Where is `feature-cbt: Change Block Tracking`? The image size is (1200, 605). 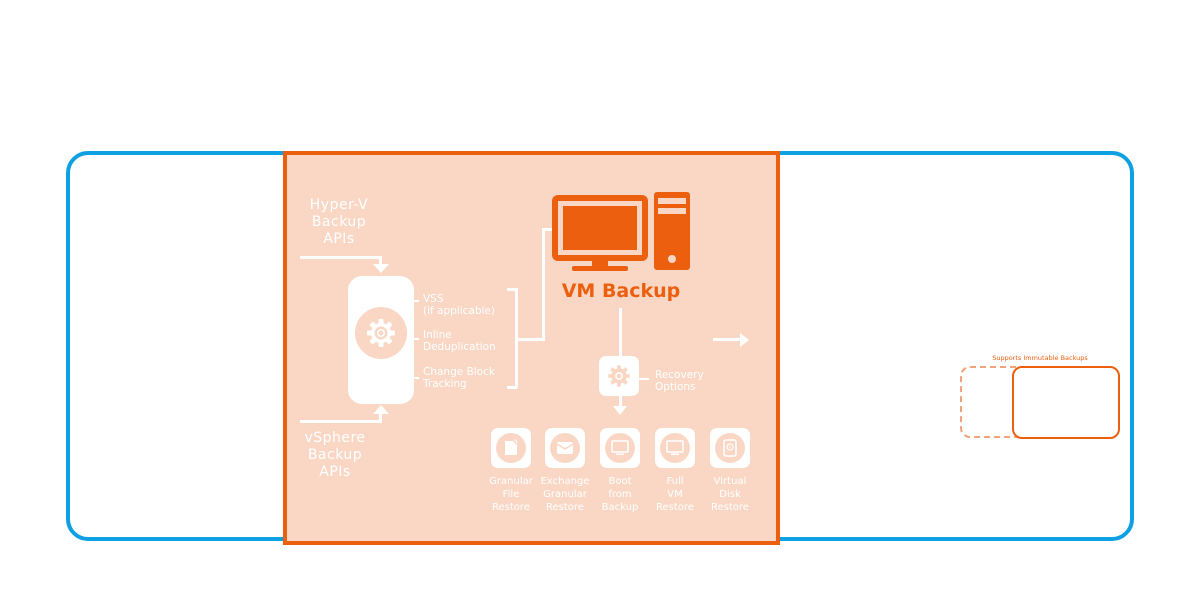 feature-cbt: Change Block Tracking is located at coordinates (459, 378).